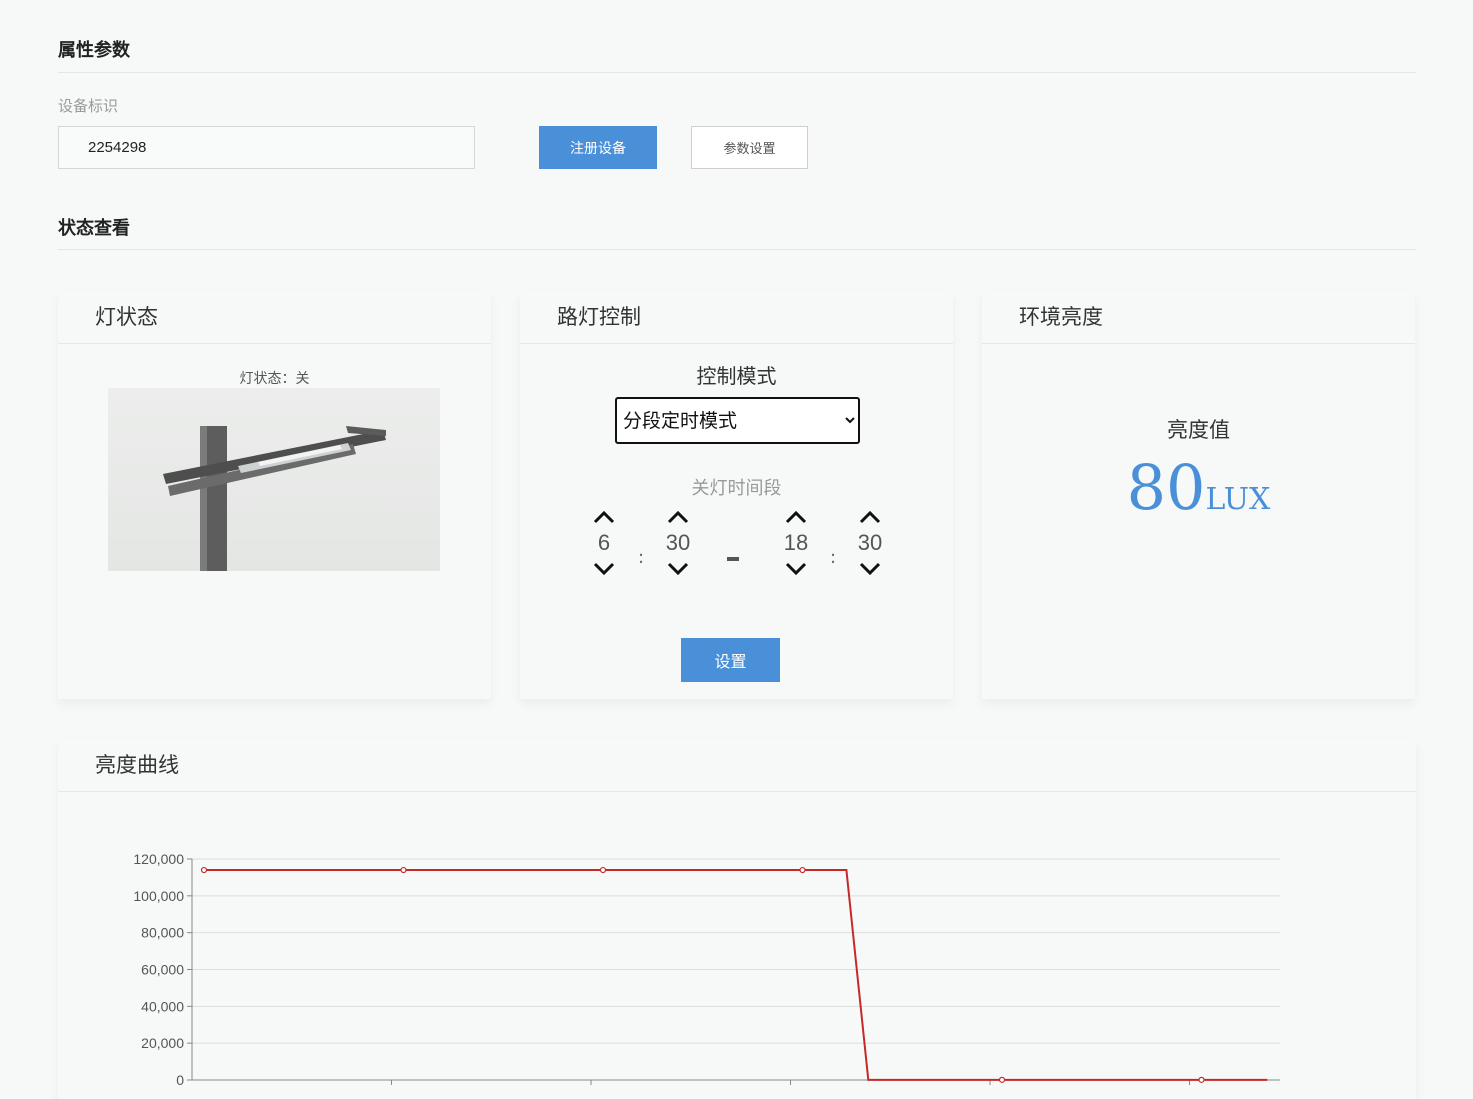 The image size is (1473, 1099). What do you see at coordinates (1198, 430) in the screenshot?
I see `brightness-value-label: 亮度值` at bounding box center [1198, 430].